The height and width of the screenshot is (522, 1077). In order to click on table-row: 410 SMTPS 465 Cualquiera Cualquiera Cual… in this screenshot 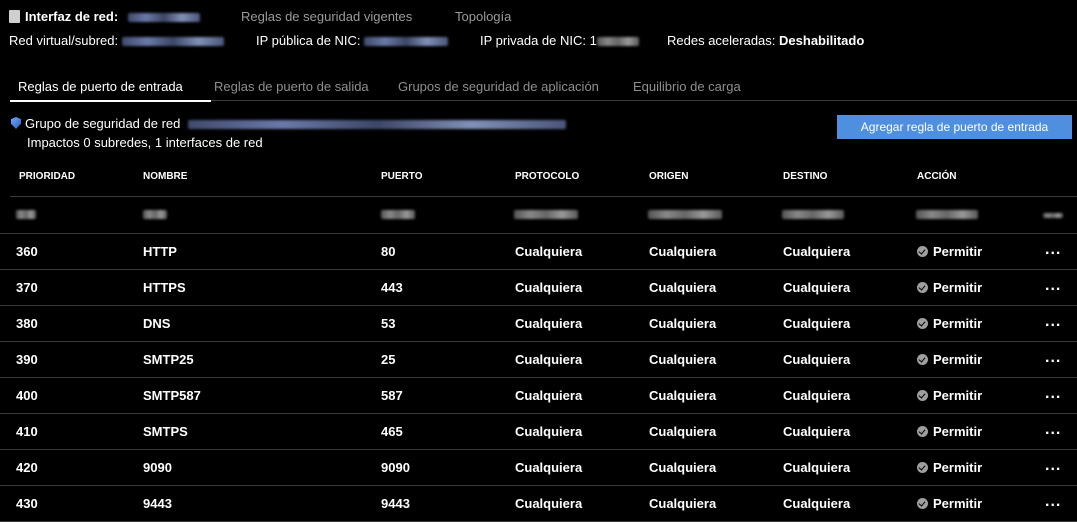, I will do `click(538, 431)`.